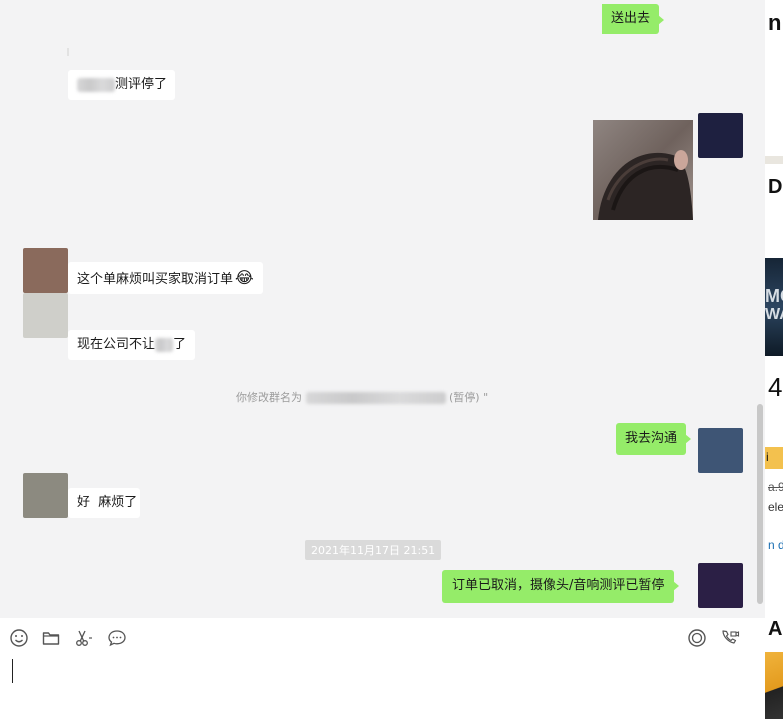  Describe the element at coordinates (767, 457) in the screenshot. I see `edge-badge-text: i` at that location.